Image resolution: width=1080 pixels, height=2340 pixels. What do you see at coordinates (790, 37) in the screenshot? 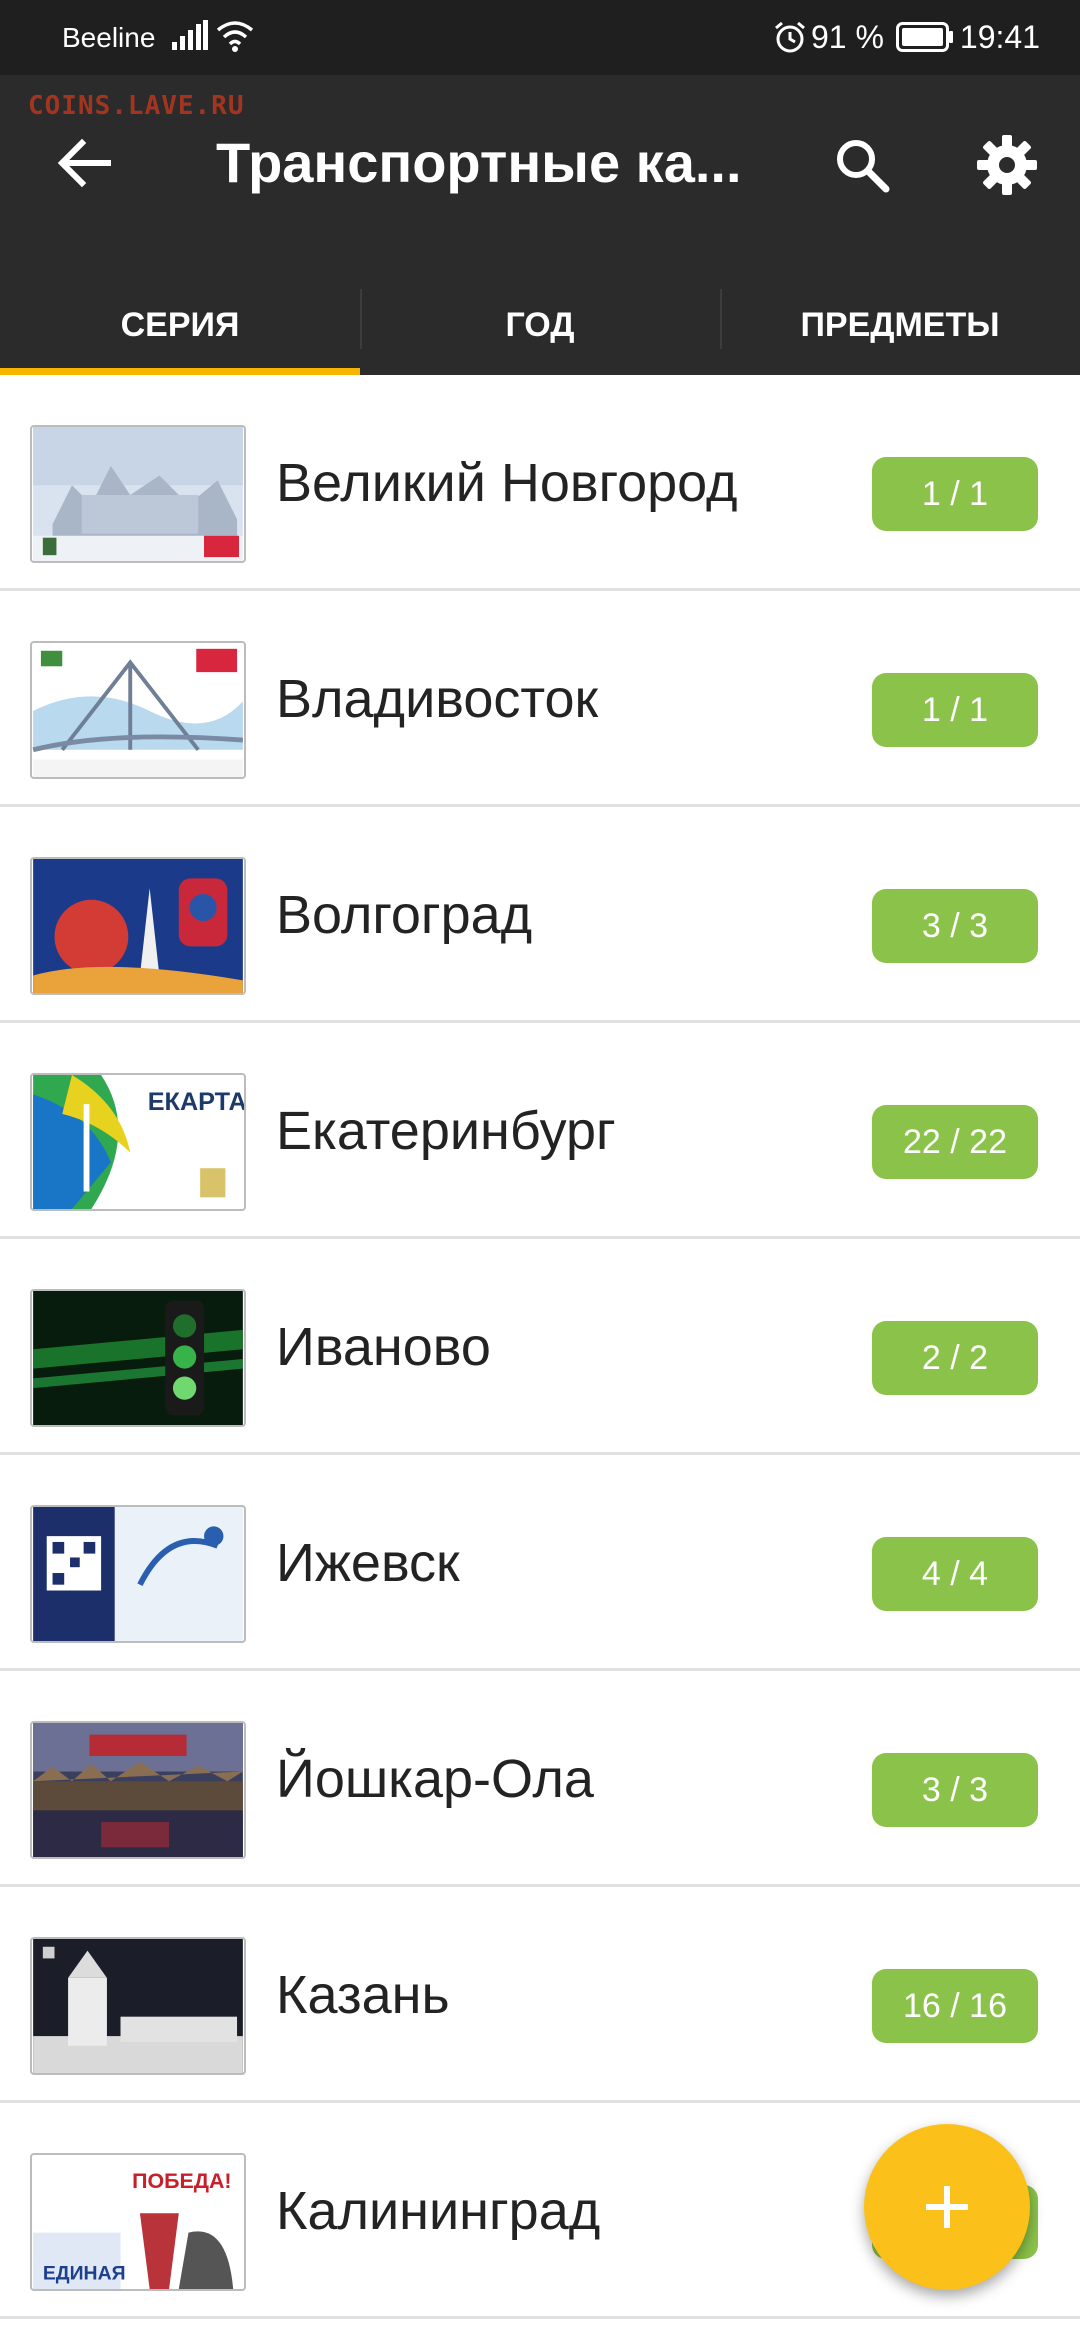
I see `alarm-icon` at bounding box center [790, 37].